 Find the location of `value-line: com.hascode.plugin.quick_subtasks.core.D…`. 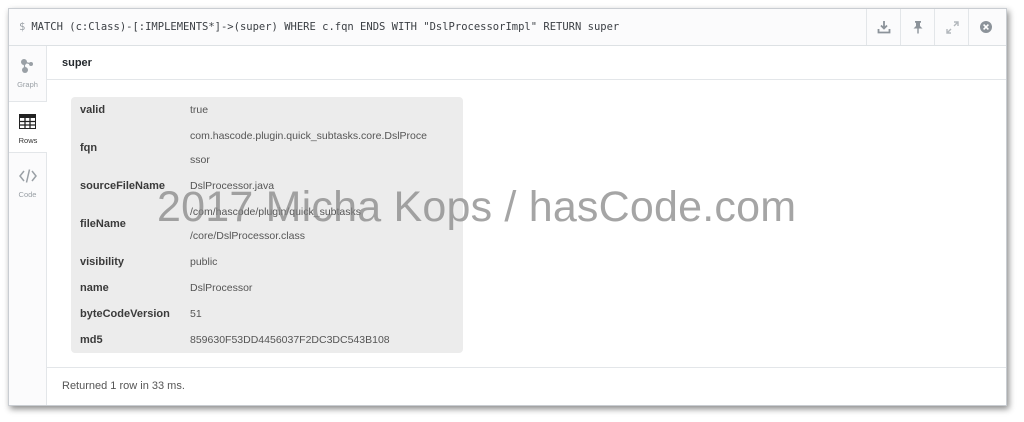

value-line: com.hascode.plugin.quick_subtasks.core.D… is located at coordinates (308, 136).